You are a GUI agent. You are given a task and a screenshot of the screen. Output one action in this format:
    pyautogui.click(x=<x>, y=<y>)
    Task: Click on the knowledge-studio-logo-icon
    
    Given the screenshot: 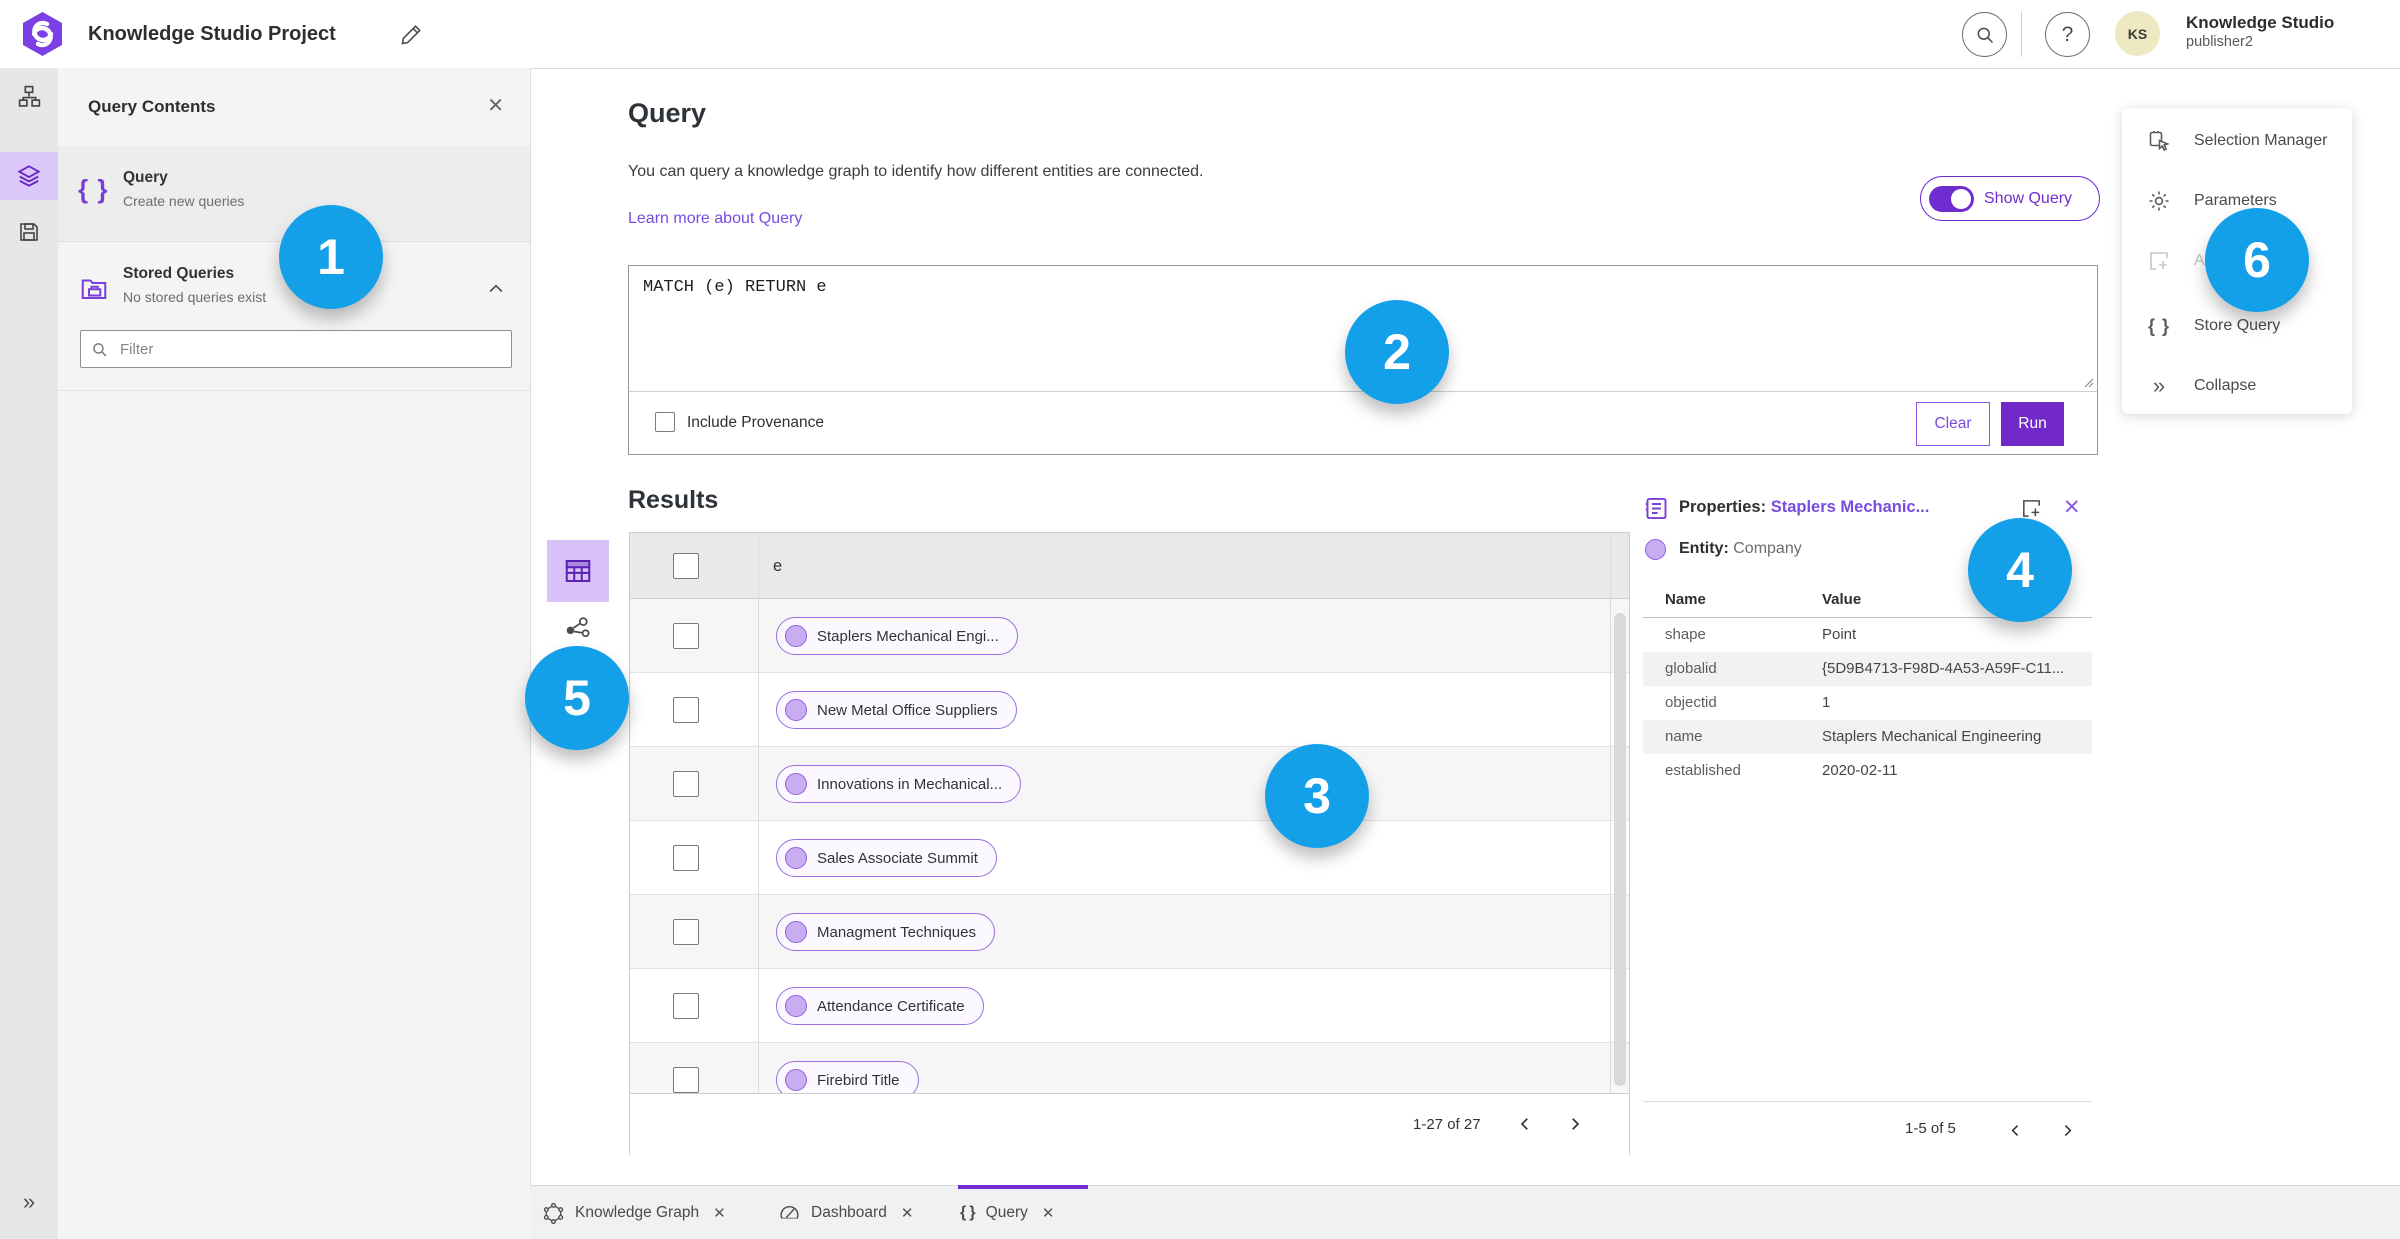 What is the action you would take?
    pyautogui.click(x=42, y=34)
    